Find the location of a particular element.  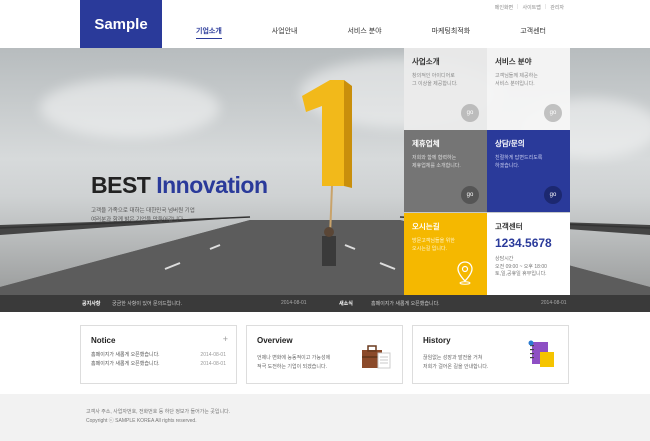

history-desc: 끊임없는 성장과 발전을 거쳐 is located at coordinates (453, 358).